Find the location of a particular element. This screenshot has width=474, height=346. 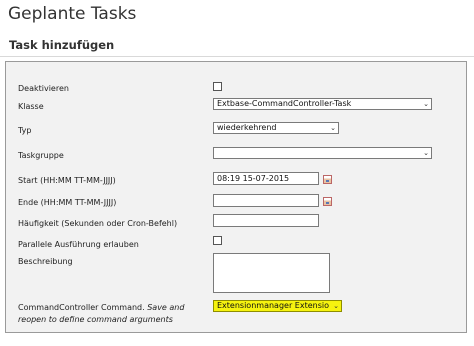

deaktivieren-checkbox is located at coordinates (217, 86).